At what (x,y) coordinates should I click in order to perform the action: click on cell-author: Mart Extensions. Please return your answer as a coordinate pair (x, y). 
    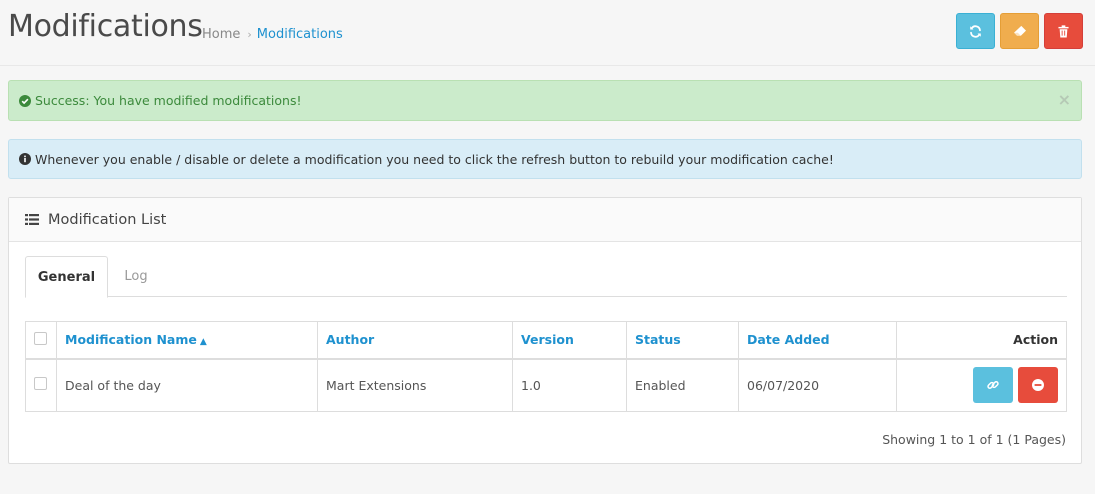
    Looking at the image, I should click on (415, 385).